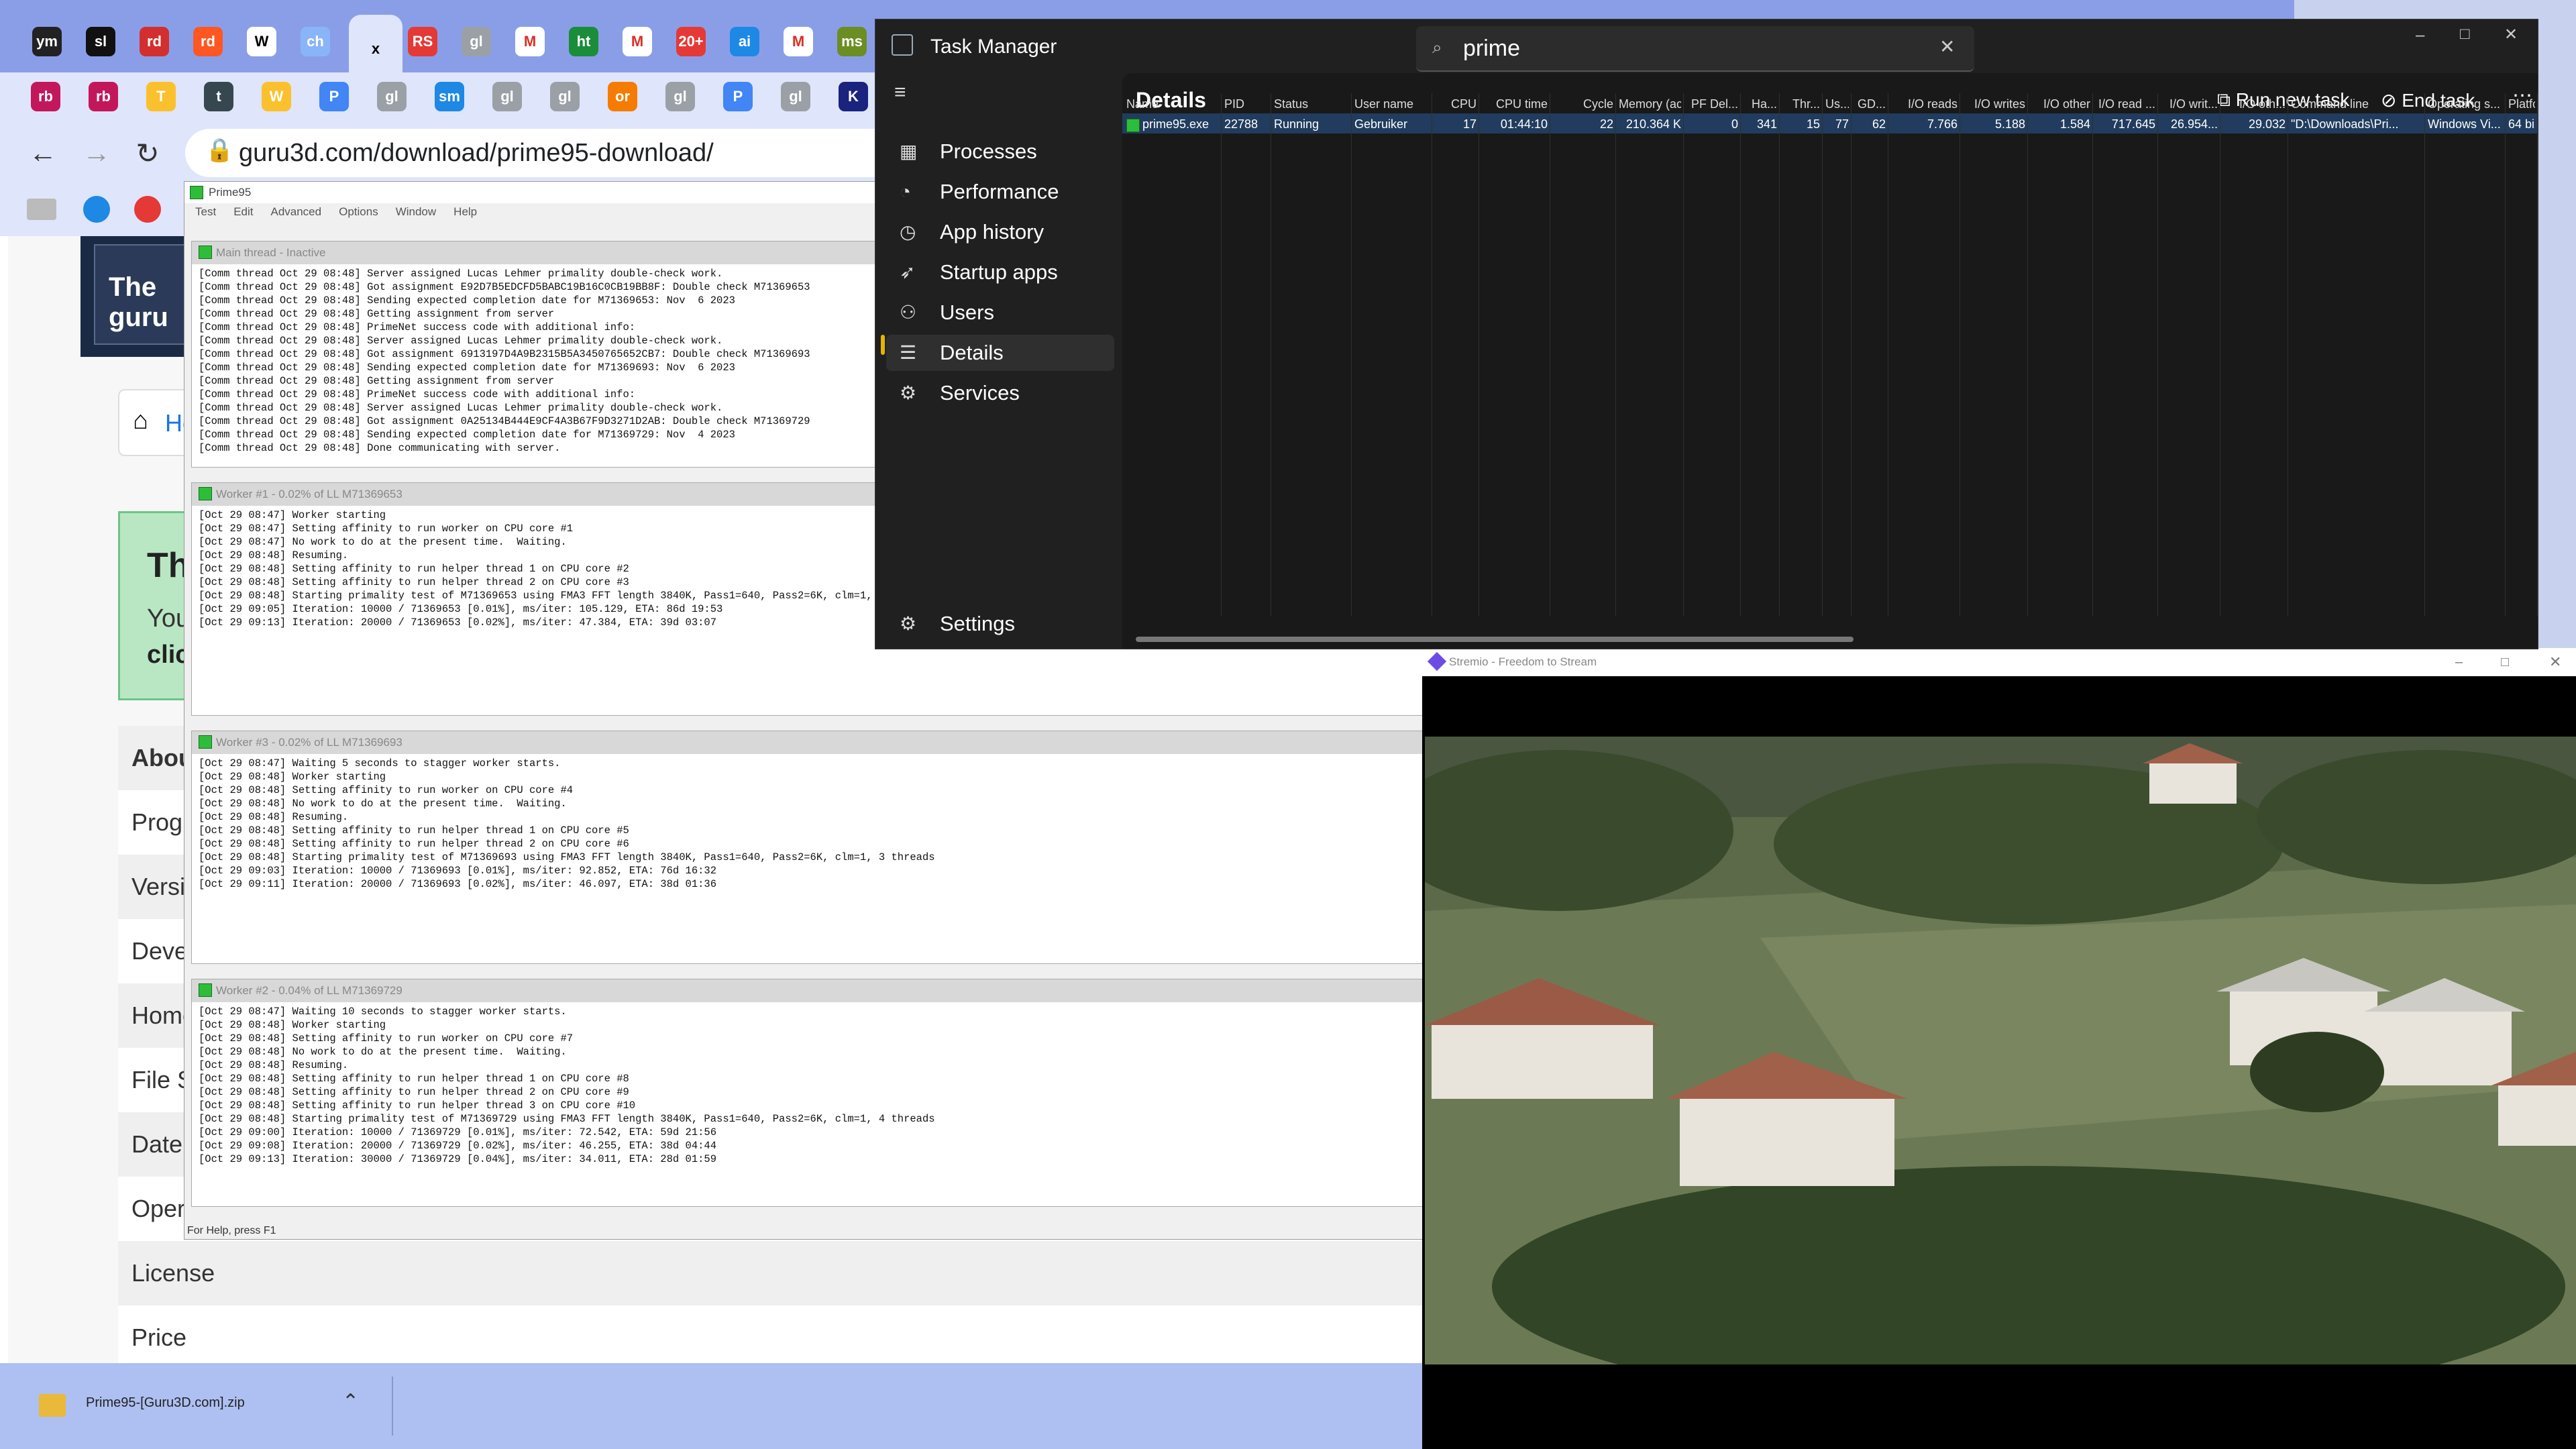  I want to click on column-header: Name, so click(1172, 104).